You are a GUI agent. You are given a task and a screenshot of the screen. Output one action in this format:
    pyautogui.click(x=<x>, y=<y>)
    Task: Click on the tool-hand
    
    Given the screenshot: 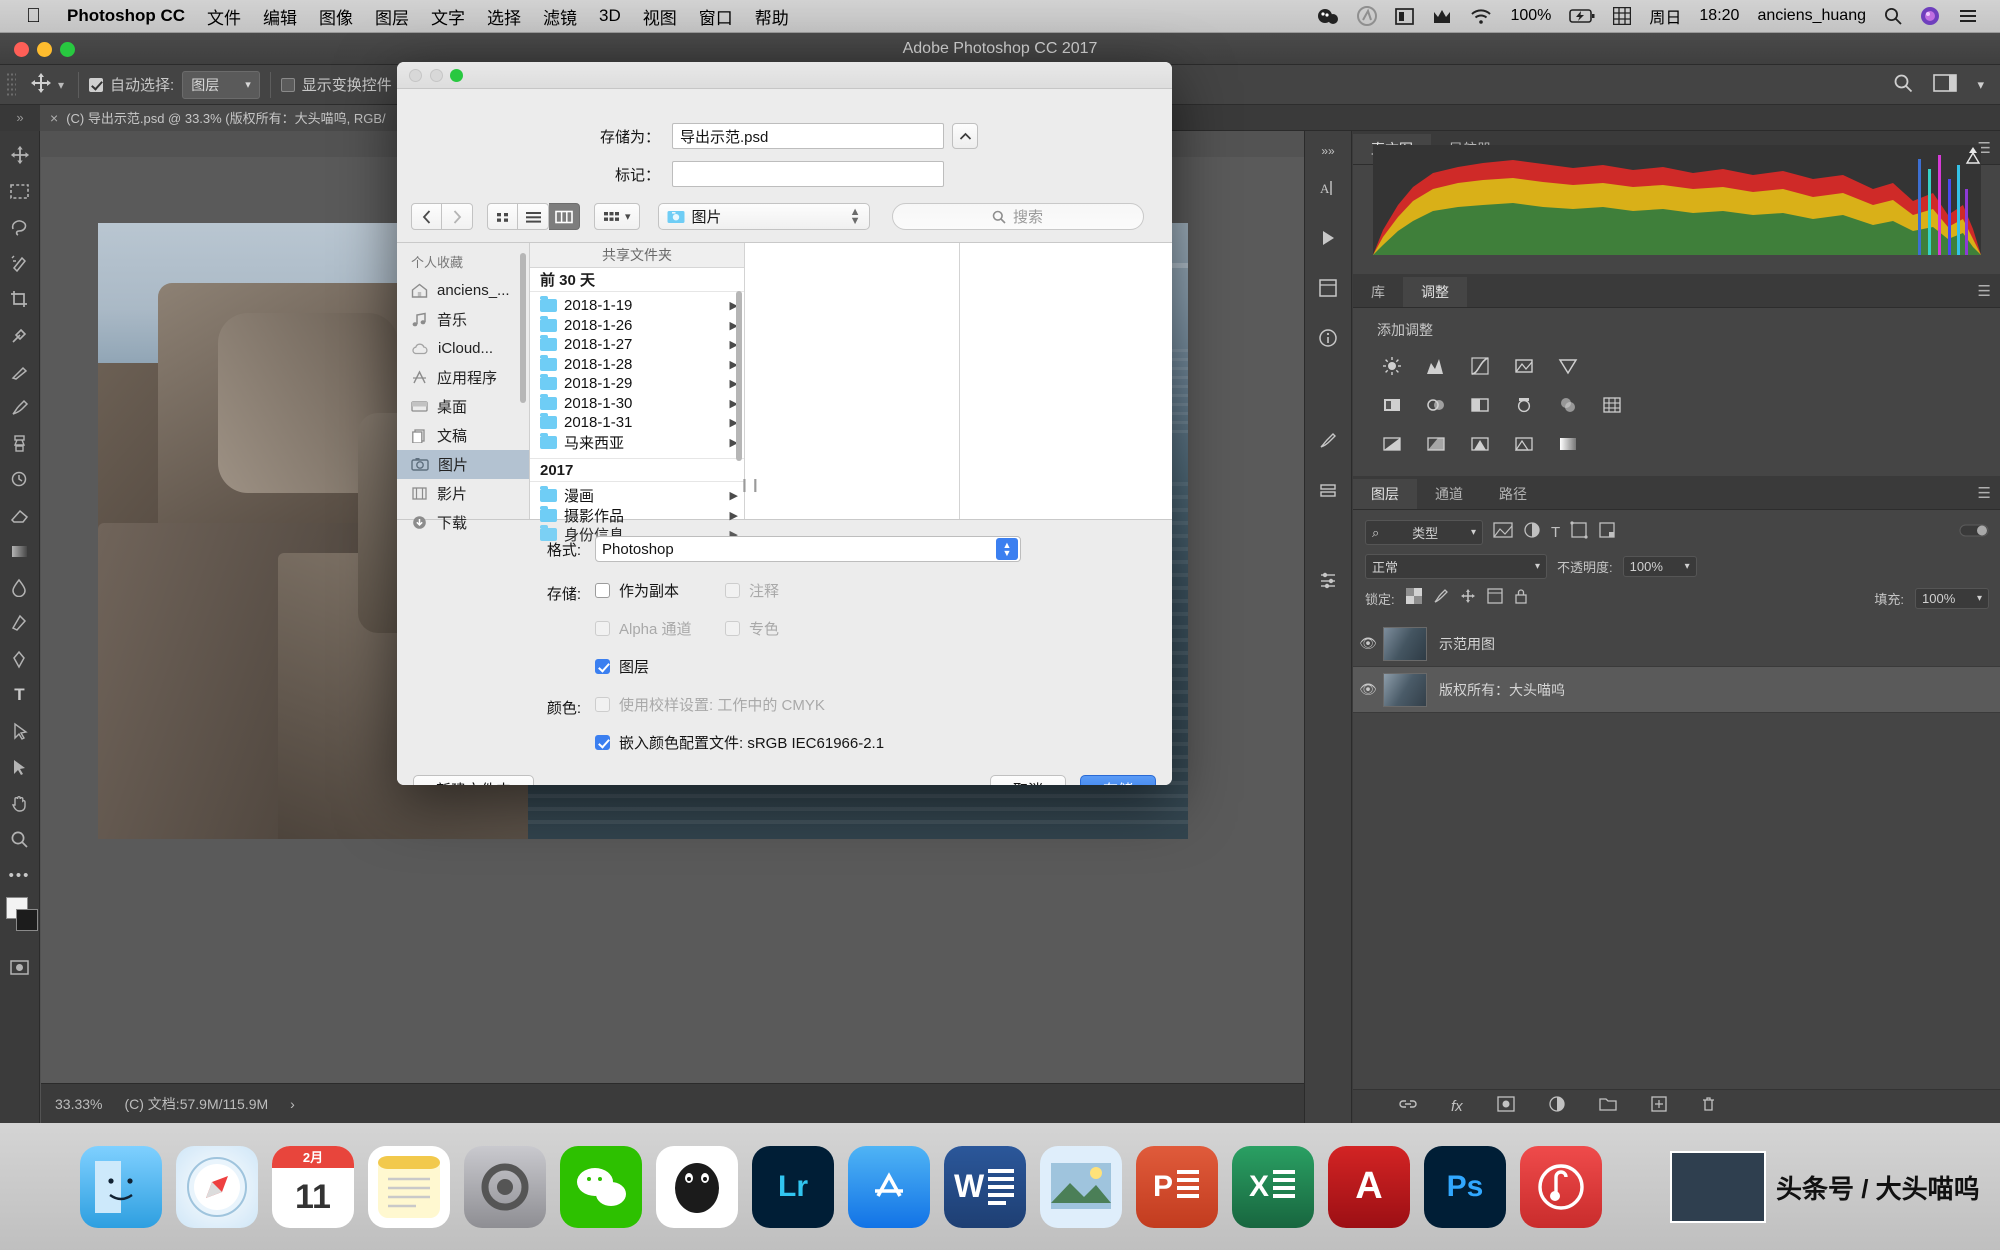 What is the action you would take?
    pyautogui.click(x=19, y=803)
    